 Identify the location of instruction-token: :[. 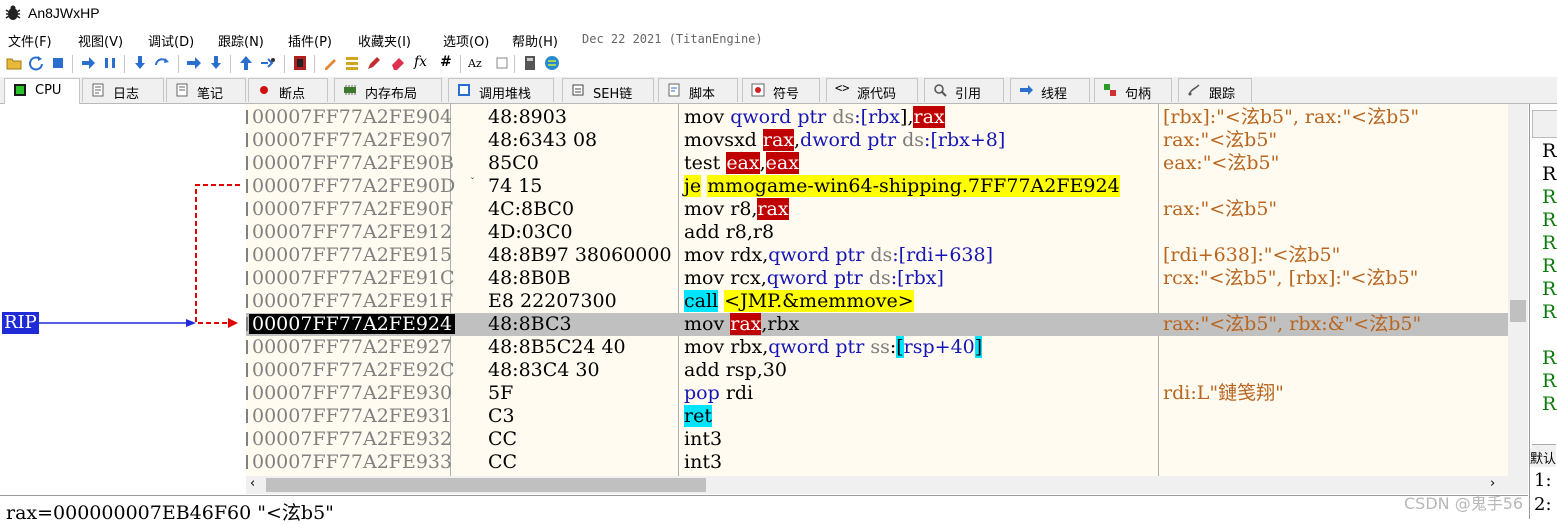
(899, 255).